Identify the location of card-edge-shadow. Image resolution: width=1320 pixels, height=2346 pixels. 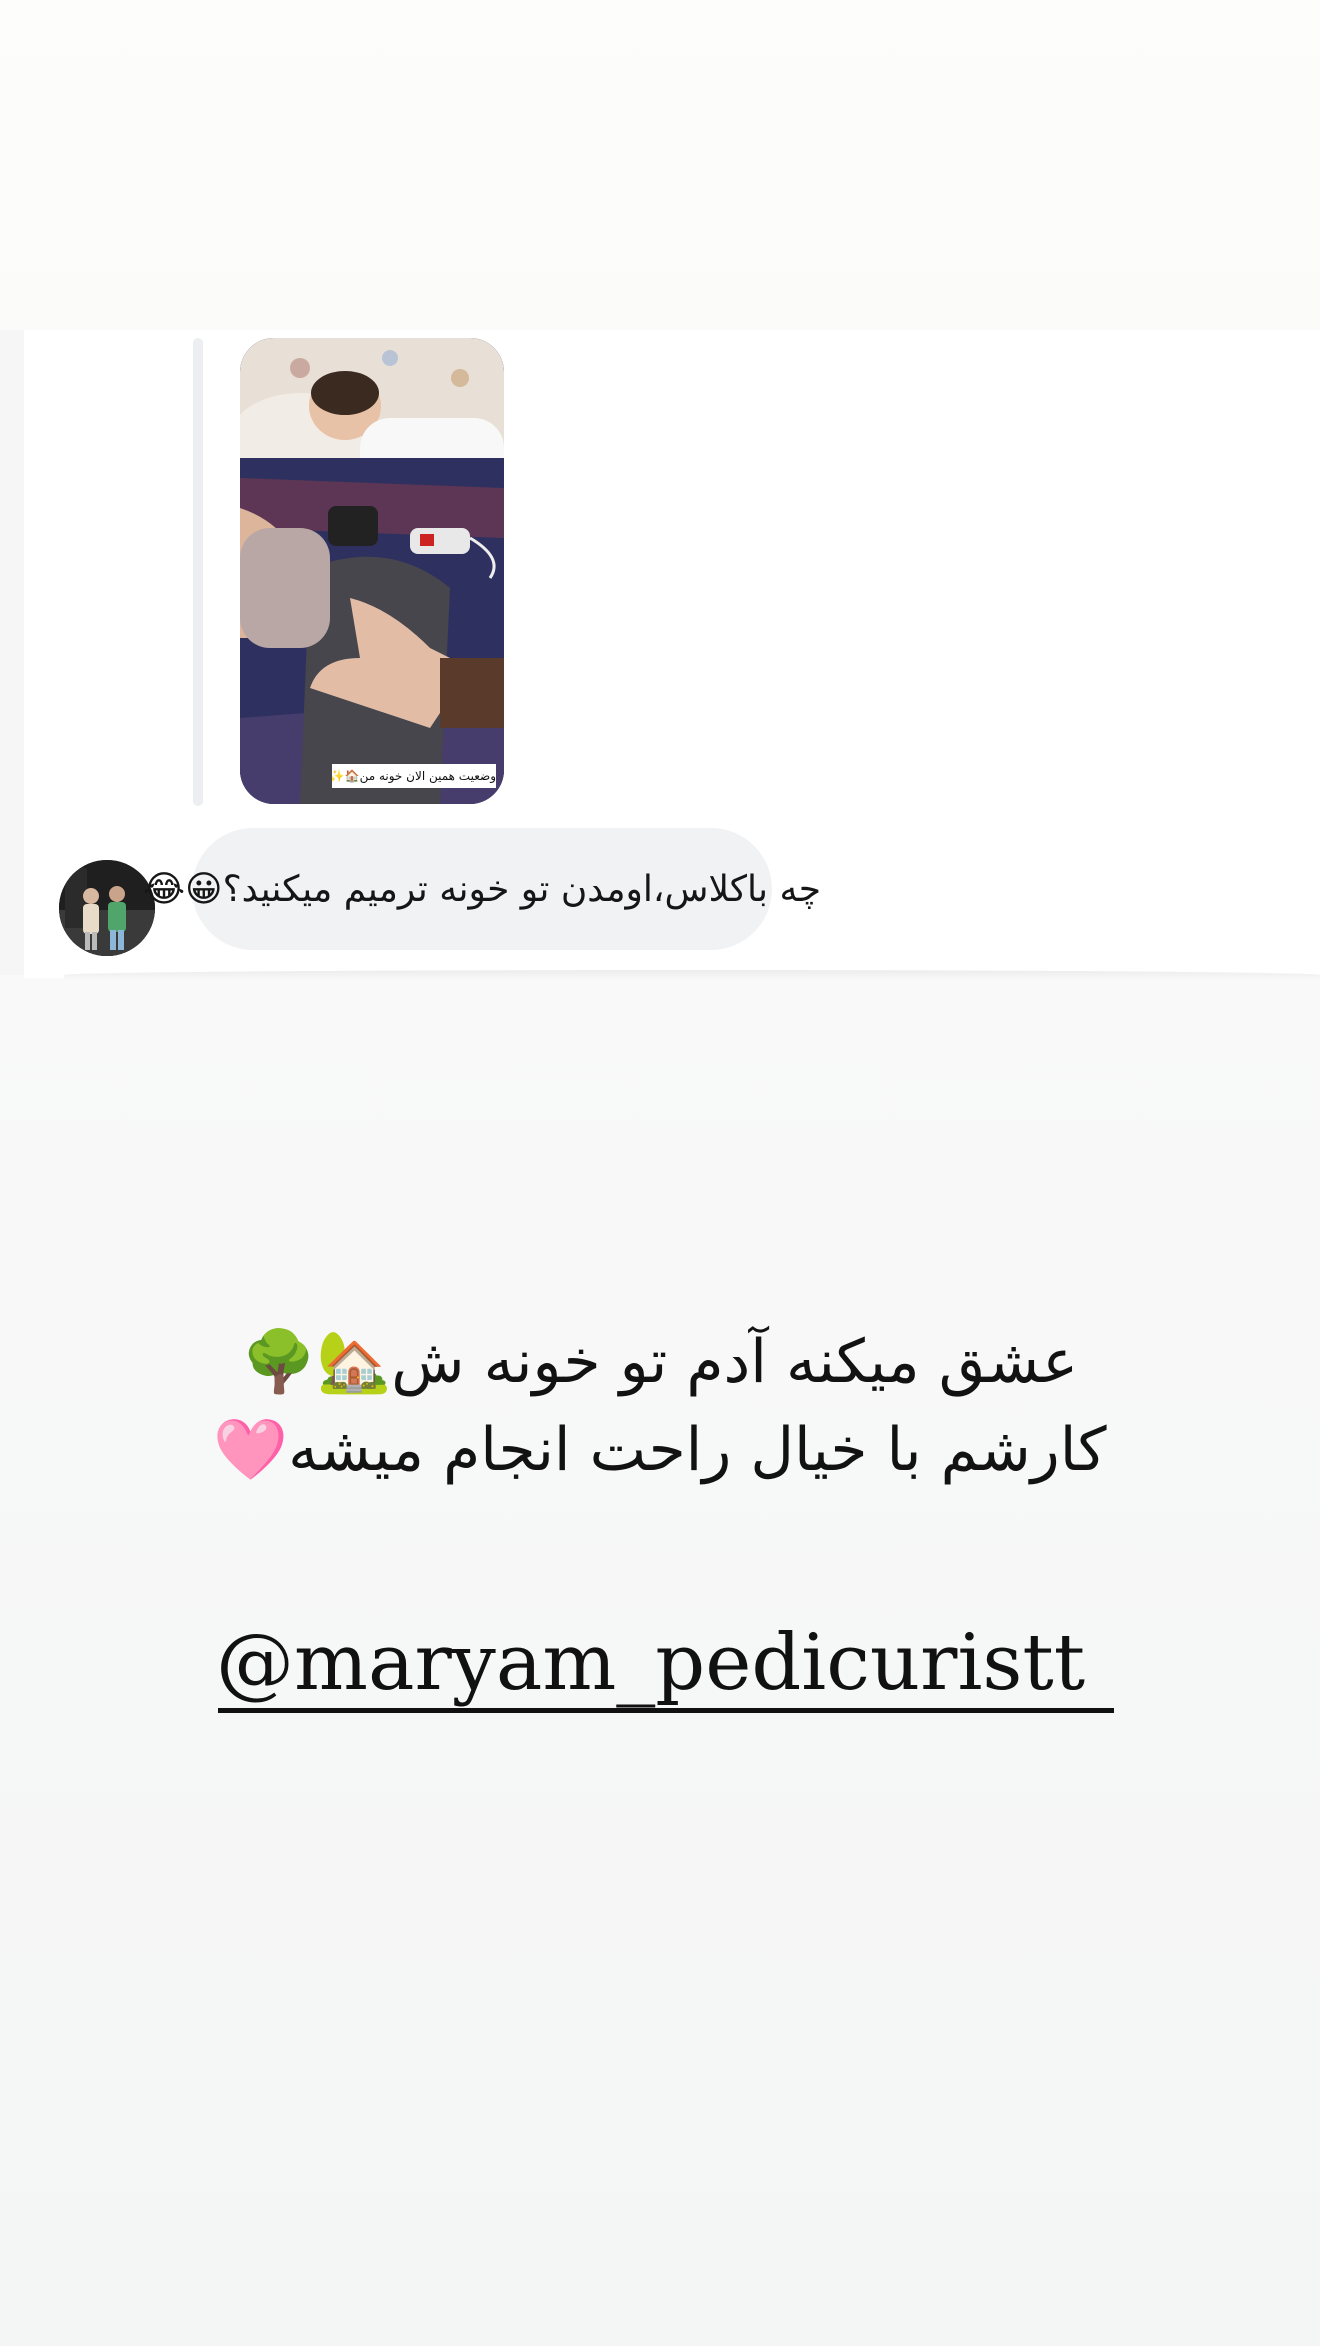
(692, 975).